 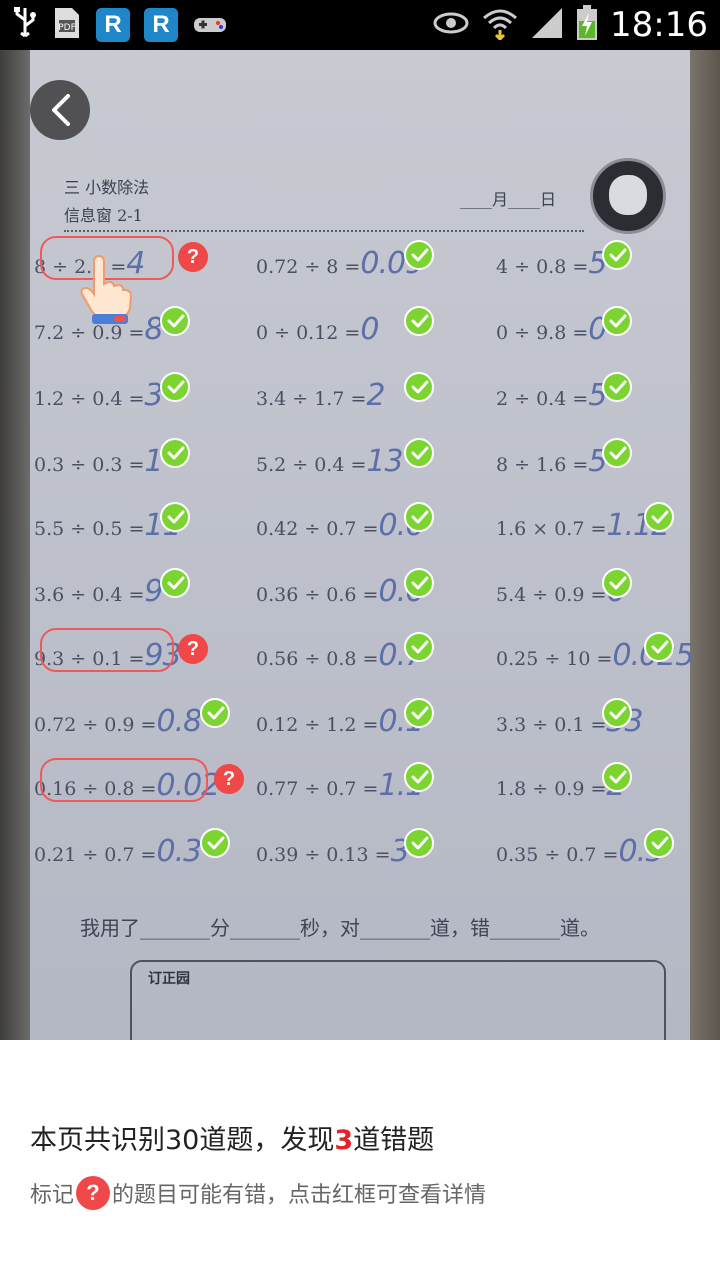 I want to click on usb-icon, so click(x=25, y=25).